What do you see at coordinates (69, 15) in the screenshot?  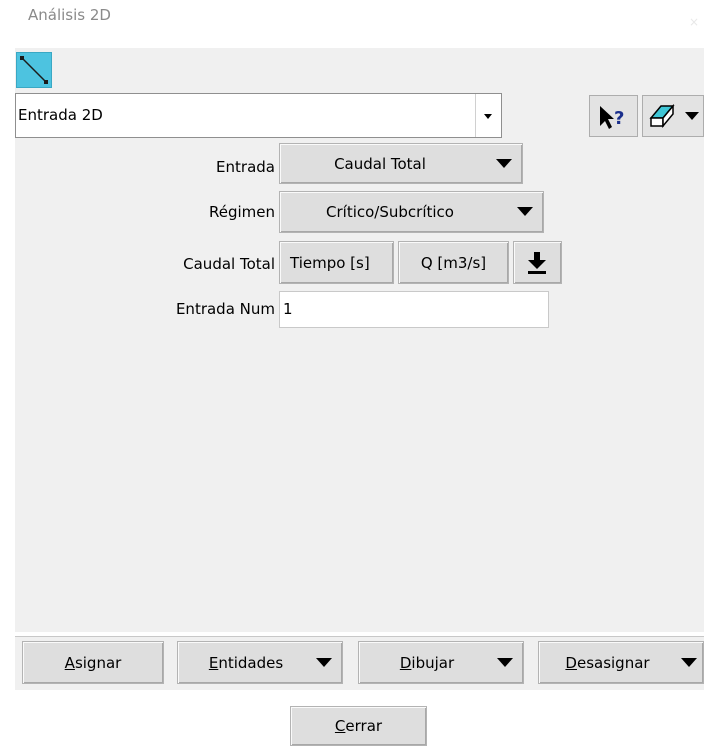 I see `window-title: Análisis 2D` at bounding box center [69, 15].